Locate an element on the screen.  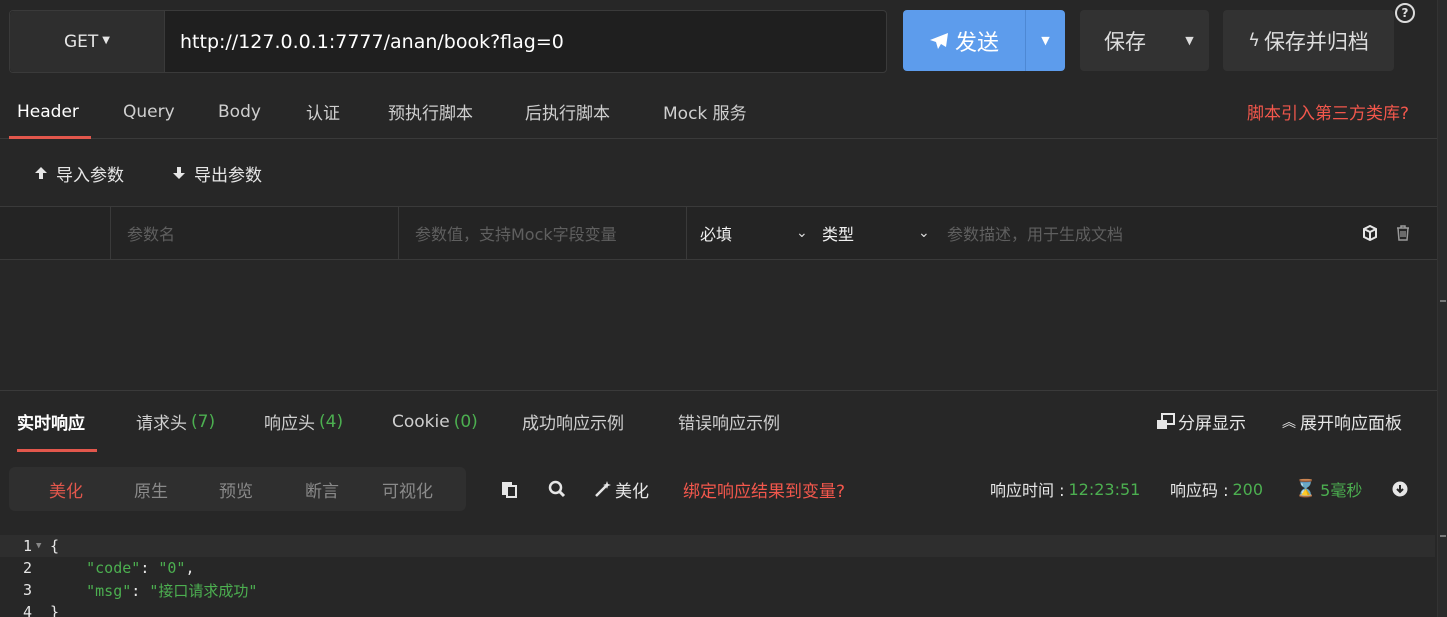
method-label: GET is located at coordinates (81, 41).